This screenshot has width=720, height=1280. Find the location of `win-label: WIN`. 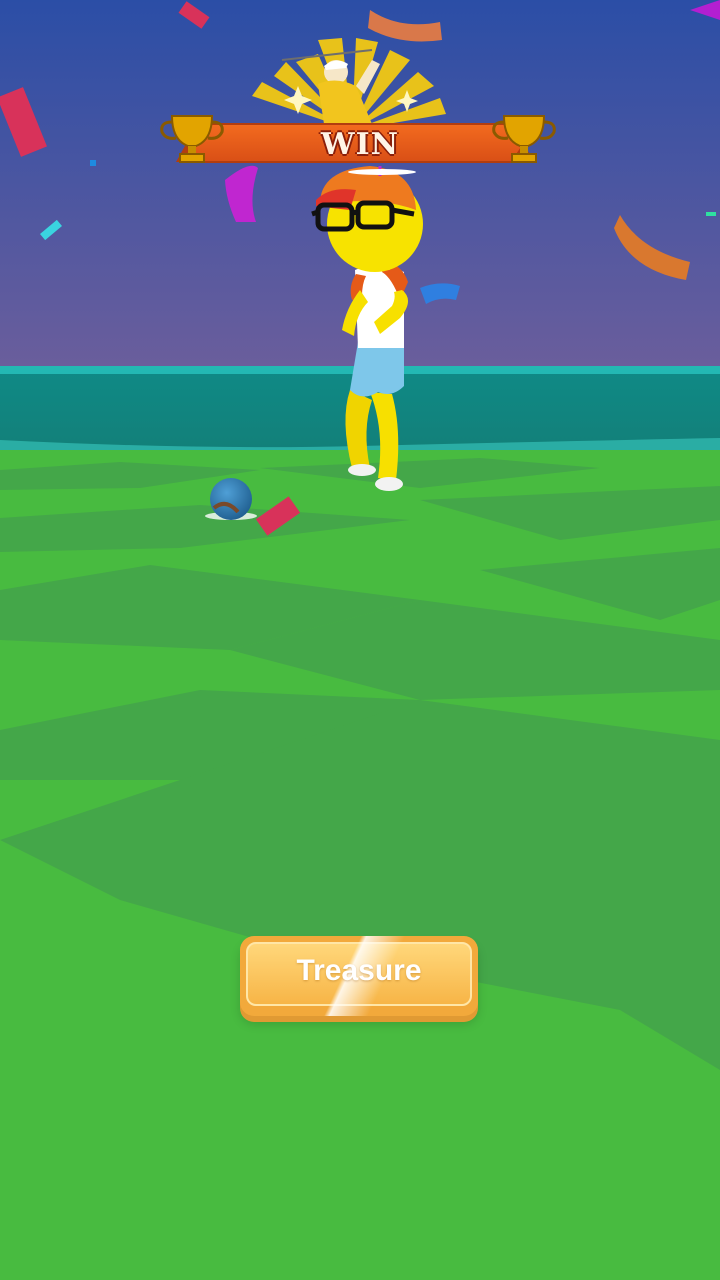

win-label: WIN is located at coordinates (360, 144).